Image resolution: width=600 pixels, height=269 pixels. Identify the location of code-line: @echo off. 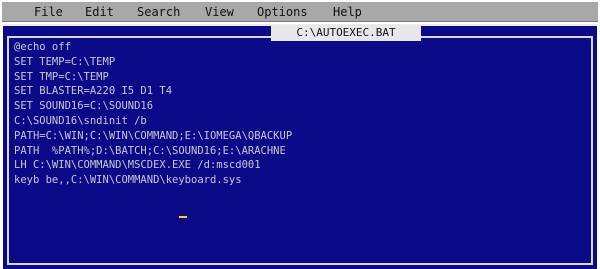
(153, 47).